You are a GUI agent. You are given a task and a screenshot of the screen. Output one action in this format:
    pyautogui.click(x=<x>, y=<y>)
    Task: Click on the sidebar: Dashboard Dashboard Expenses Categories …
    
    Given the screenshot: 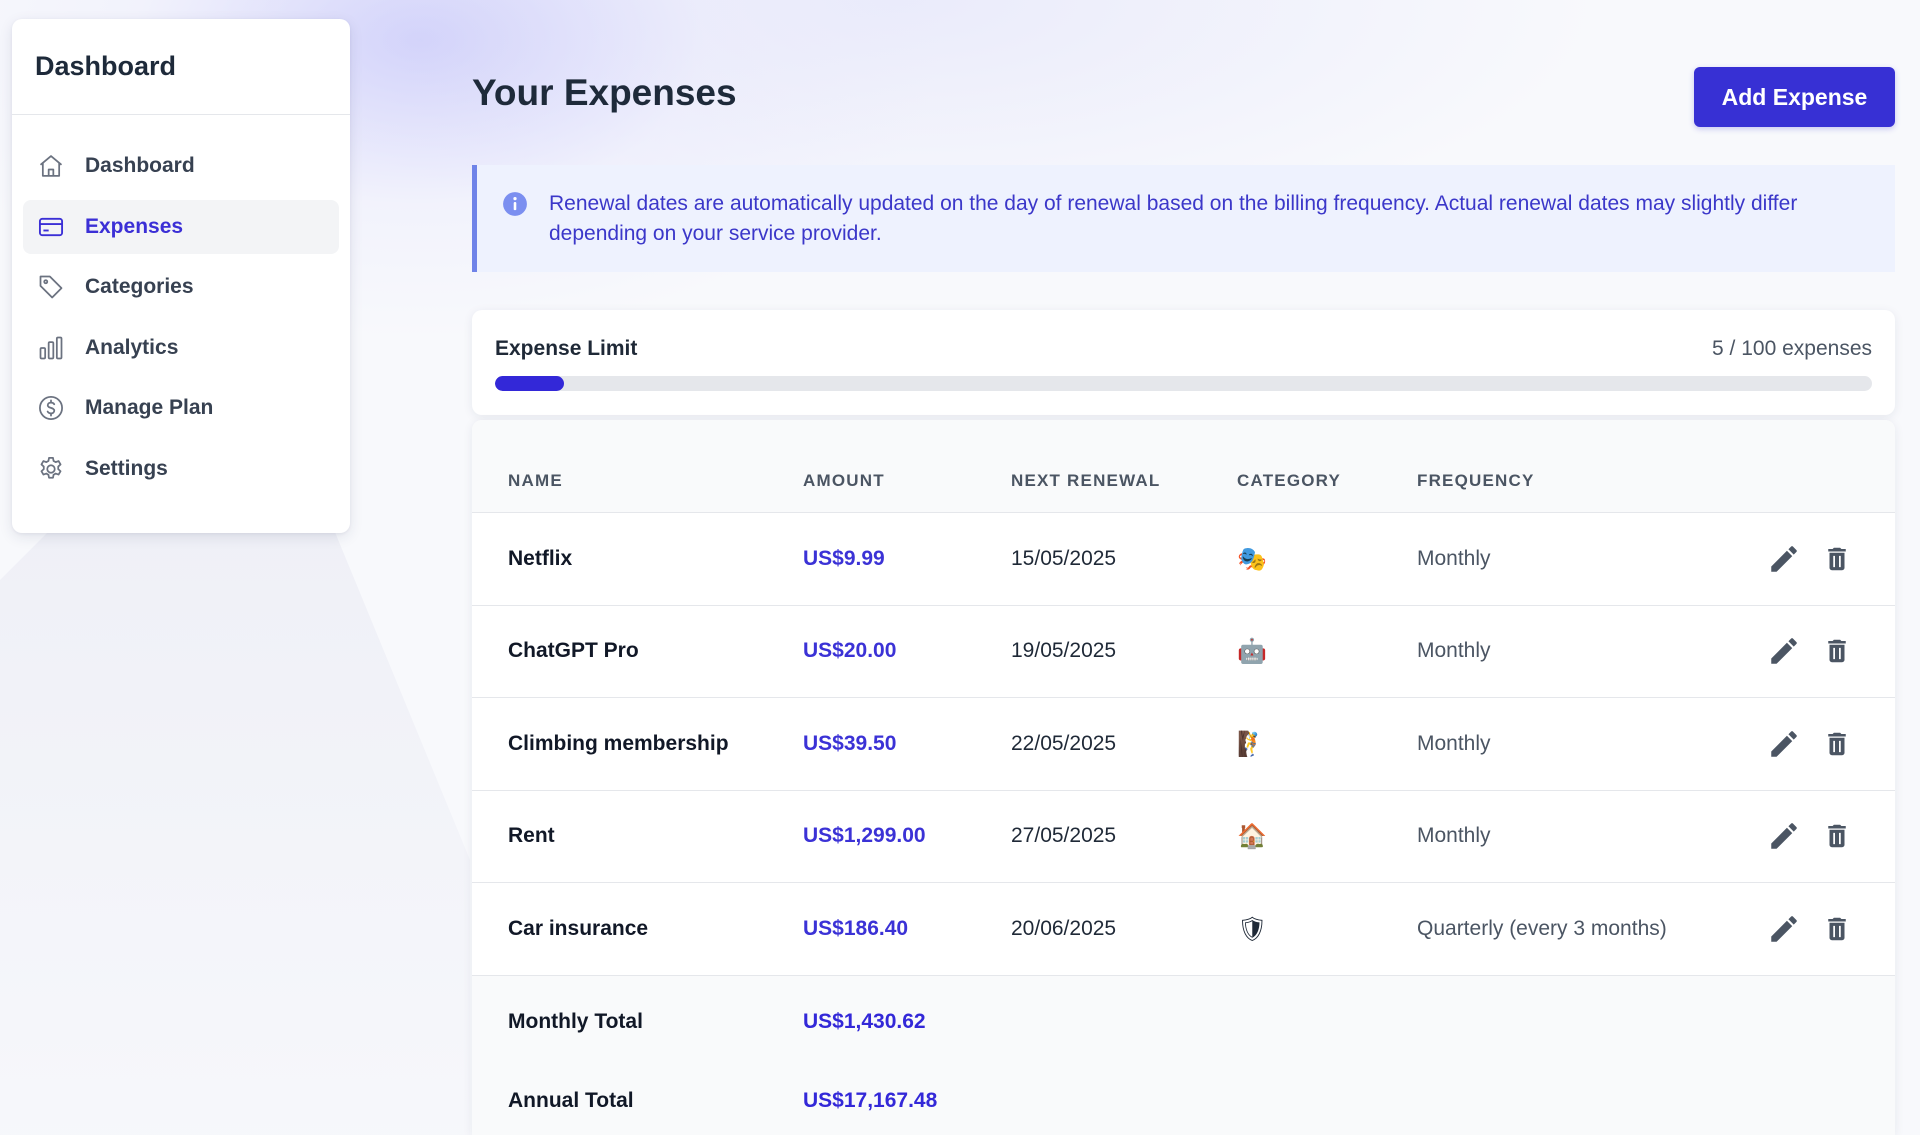 What is the action you would take?
    pyautogui.click(x=181, y=276)
    